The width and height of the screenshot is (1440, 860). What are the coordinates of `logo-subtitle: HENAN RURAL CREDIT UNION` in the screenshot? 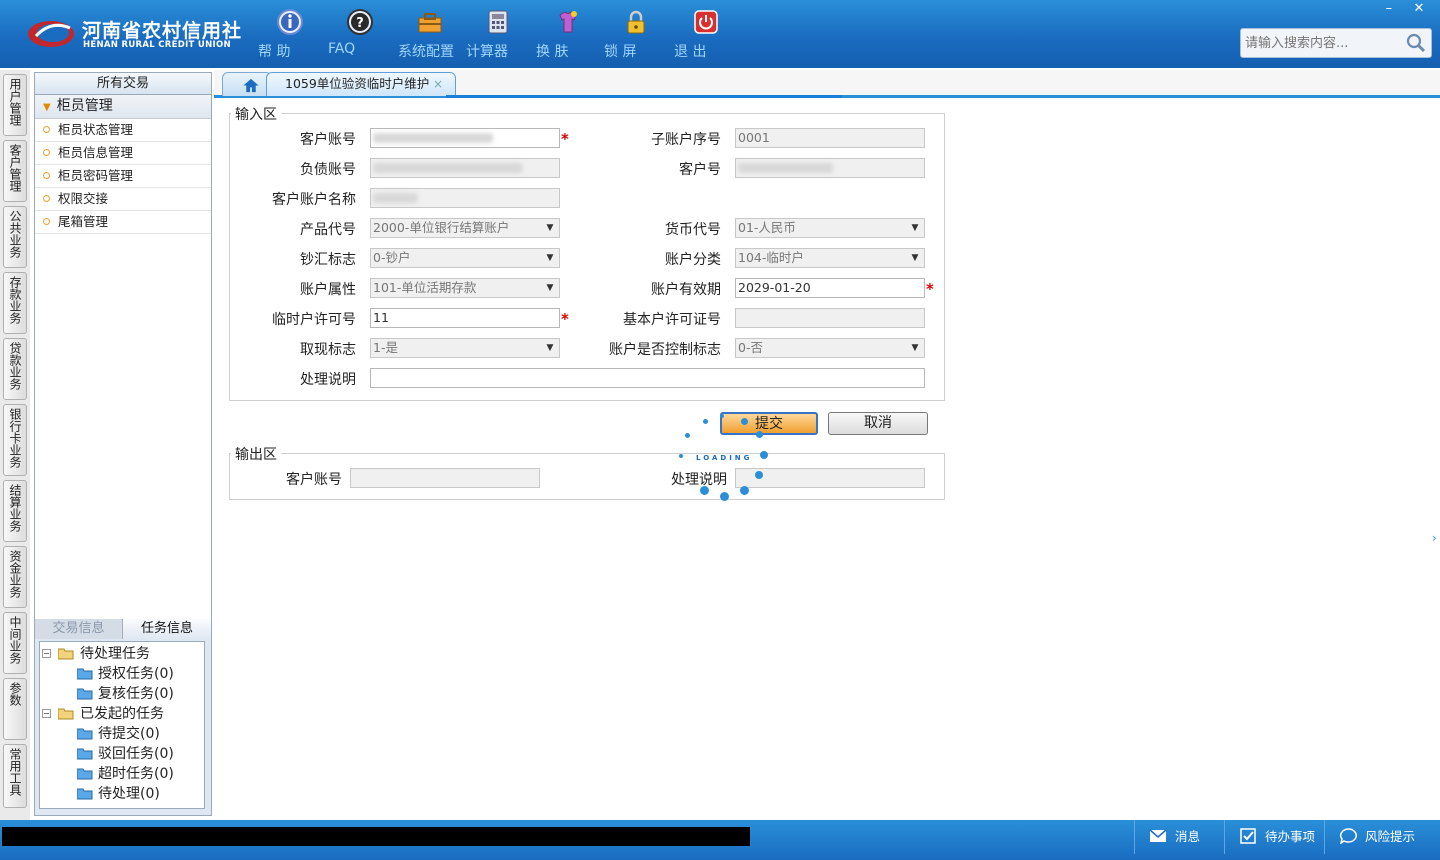 It's located at (157, 45).